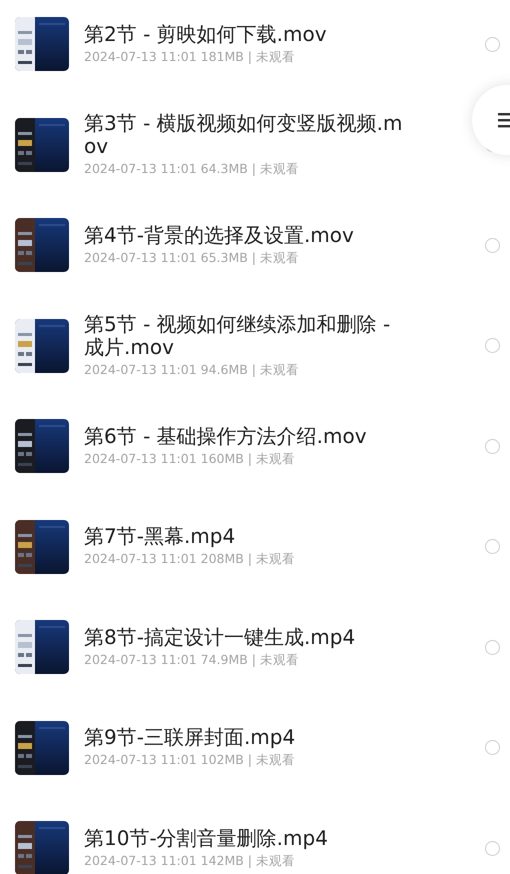 The width and height of the screenshot is (510, 874). What do you see at coordinates (192, 660) in the screenshot?
I see `file-details: 2024-07-13 11:01 74.9MB | 未观看` at bounding box center [192, 660].